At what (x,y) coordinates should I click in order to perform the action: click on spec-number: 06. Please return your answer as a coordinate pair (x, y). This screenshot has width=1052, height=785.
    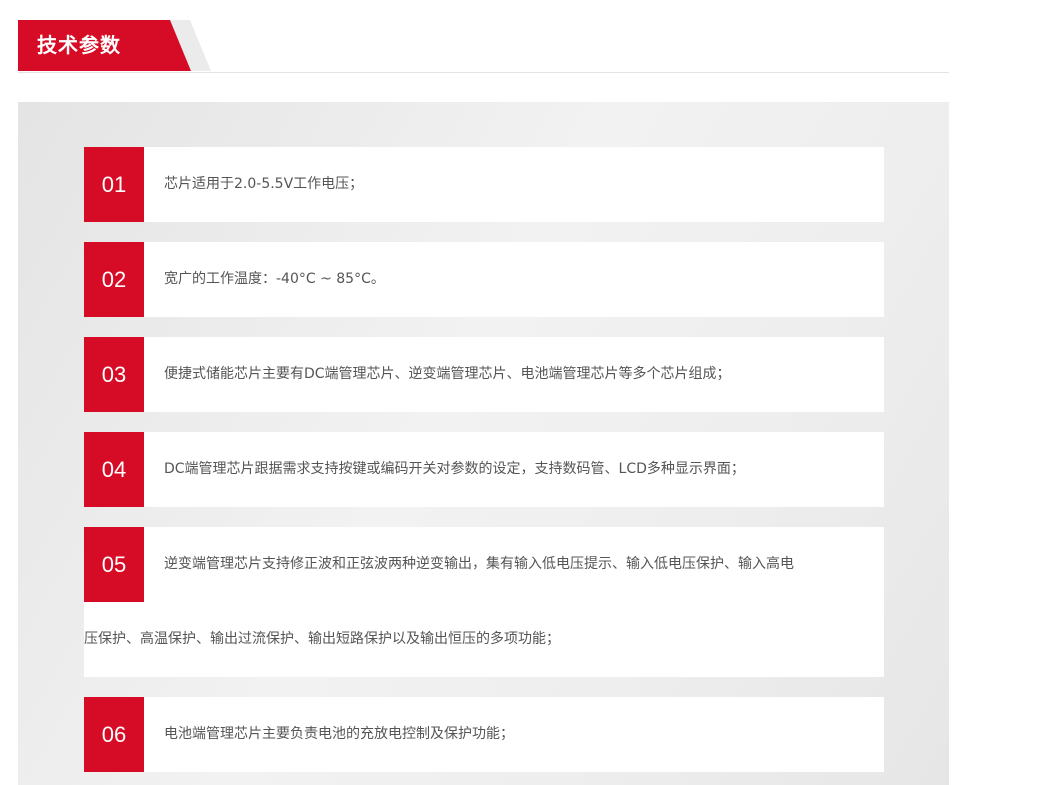
    Looking at the image, I should click on (114, 734).